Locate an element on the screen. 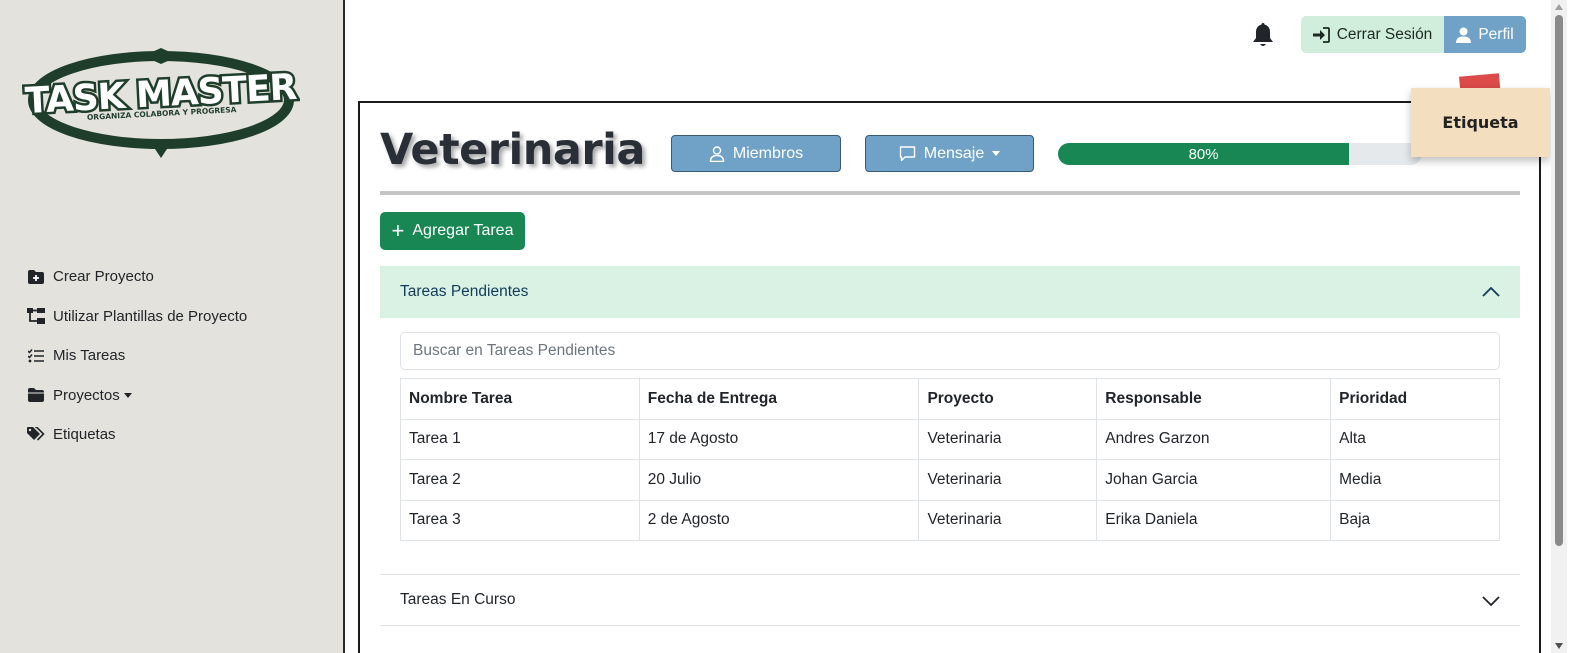 The image size is (1584, 653). sidebar-item-plantillas: Utilizar Plantillas de Proyecto is located at coordinates (137, 317).